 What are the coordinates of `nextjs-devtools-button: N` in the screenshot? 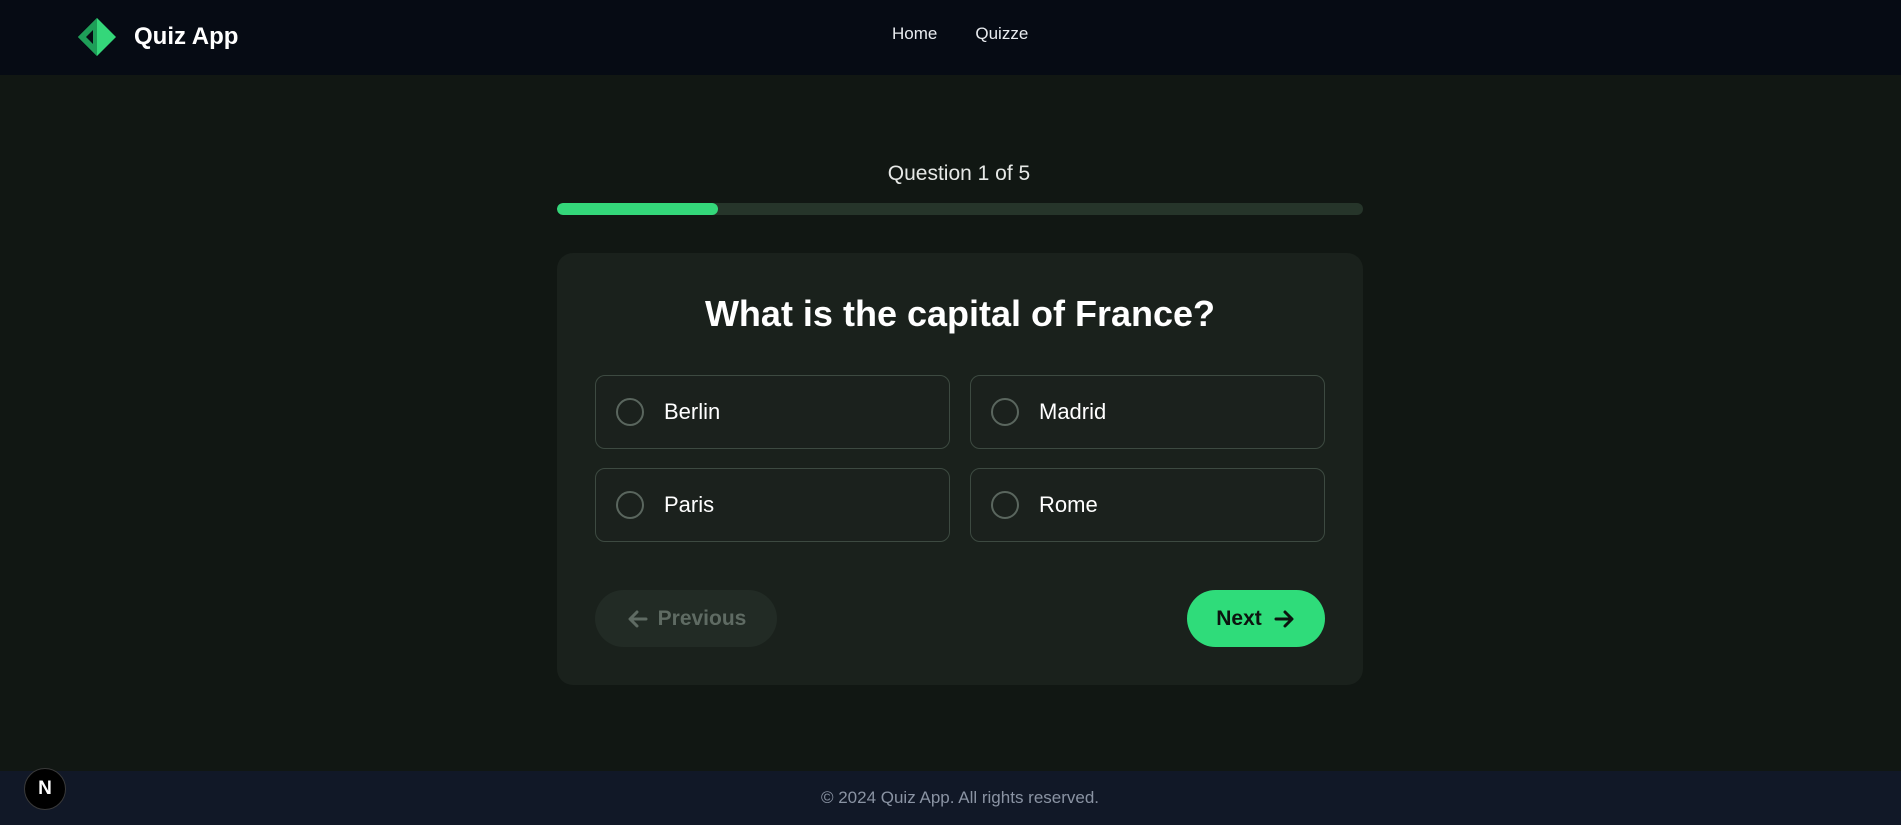 It's located at (45, 789).